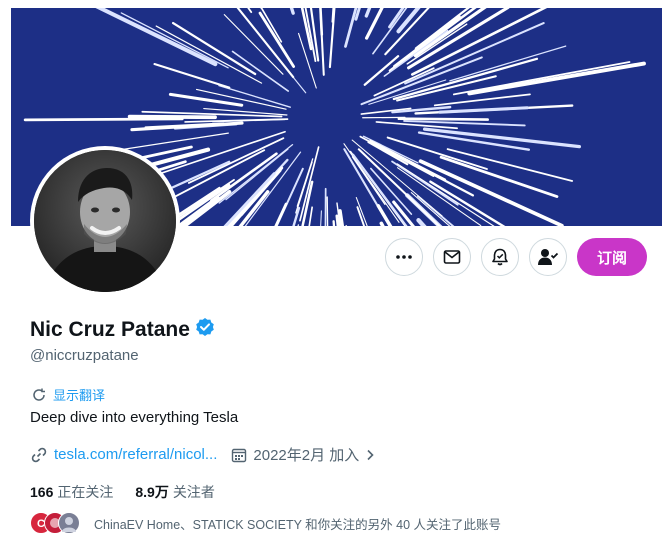 The image size is (662, 553). I want to click on avatar-photo, so click(105, 221).